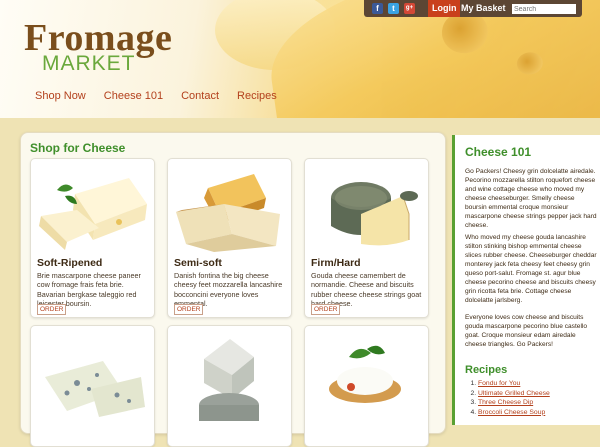  What do you see at coordinates (498, 152) in the screenshot?
I see `sidebar-title: Cheese 101` at bounding box center [498, 152].